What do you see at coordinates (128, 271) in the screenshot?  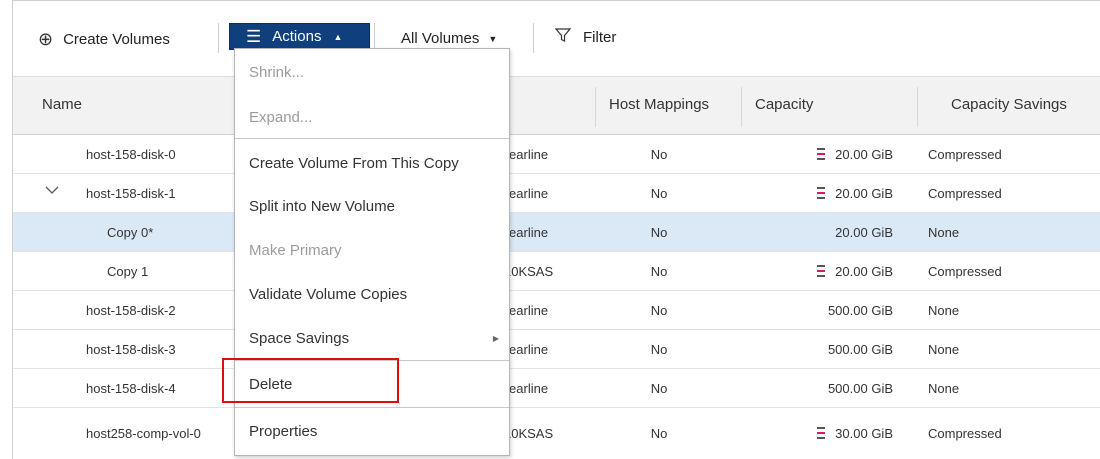 I see `copy-name: Copy 1` at bounding box center [128, 271].